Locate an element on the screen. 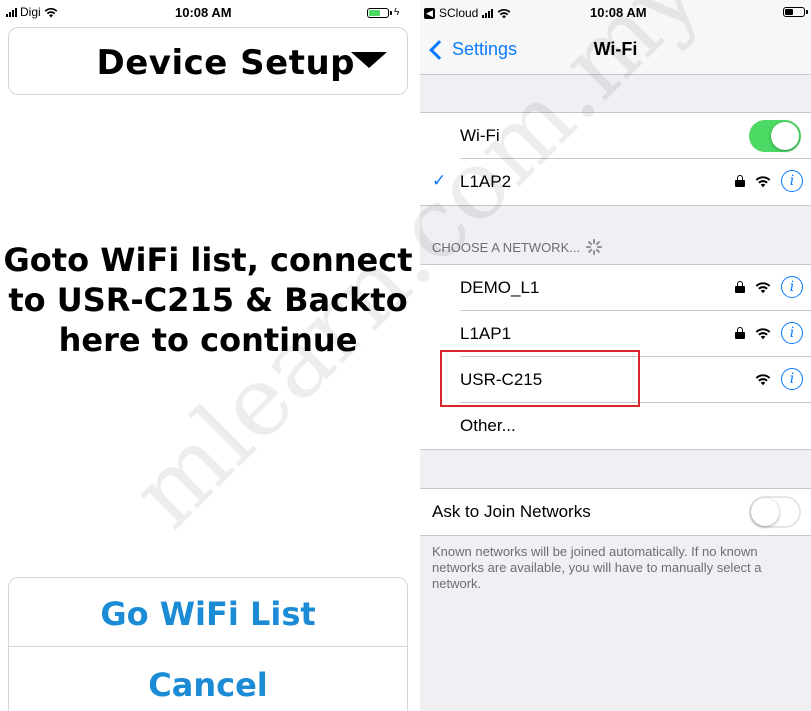 The width and height of the screenshot is (811, 711). wifi-label: Wi-Fi is located at coordinates (480, 135).